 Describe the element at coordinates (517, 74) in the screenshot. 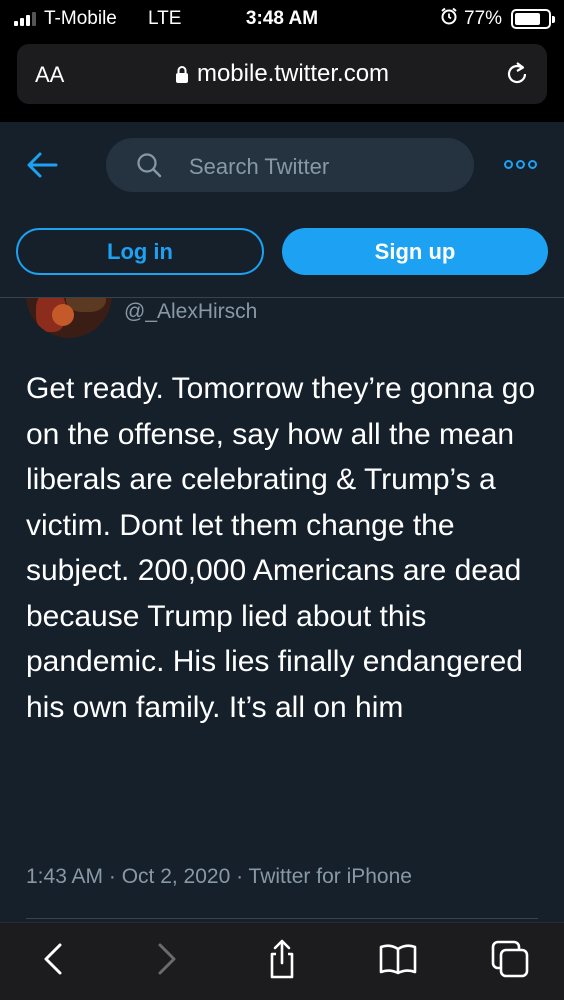

I see `reload-icon` at that location.